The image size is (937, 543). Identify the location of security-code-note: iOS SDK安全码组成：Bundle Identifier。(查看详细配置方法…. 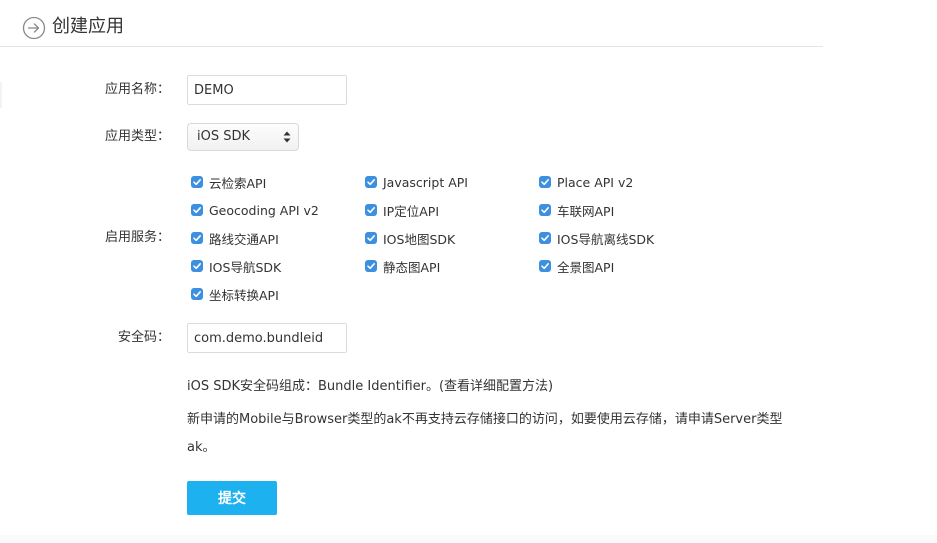
(370, 386).